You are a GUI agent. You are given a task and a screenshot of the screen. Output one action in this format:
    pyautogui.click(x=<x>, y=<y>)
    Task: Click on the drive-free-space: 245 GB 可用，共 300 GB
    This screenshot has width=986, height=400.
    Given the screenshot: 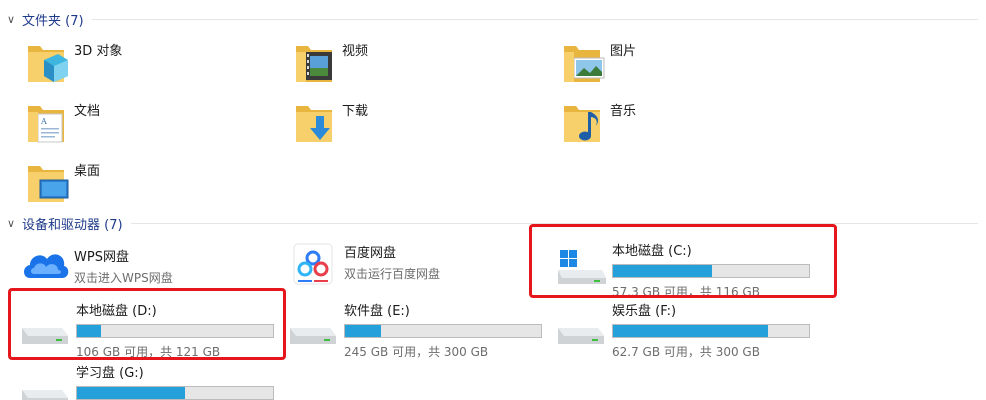 What is the action you would take?
    pyautogui.click(x=416, y=352)
    